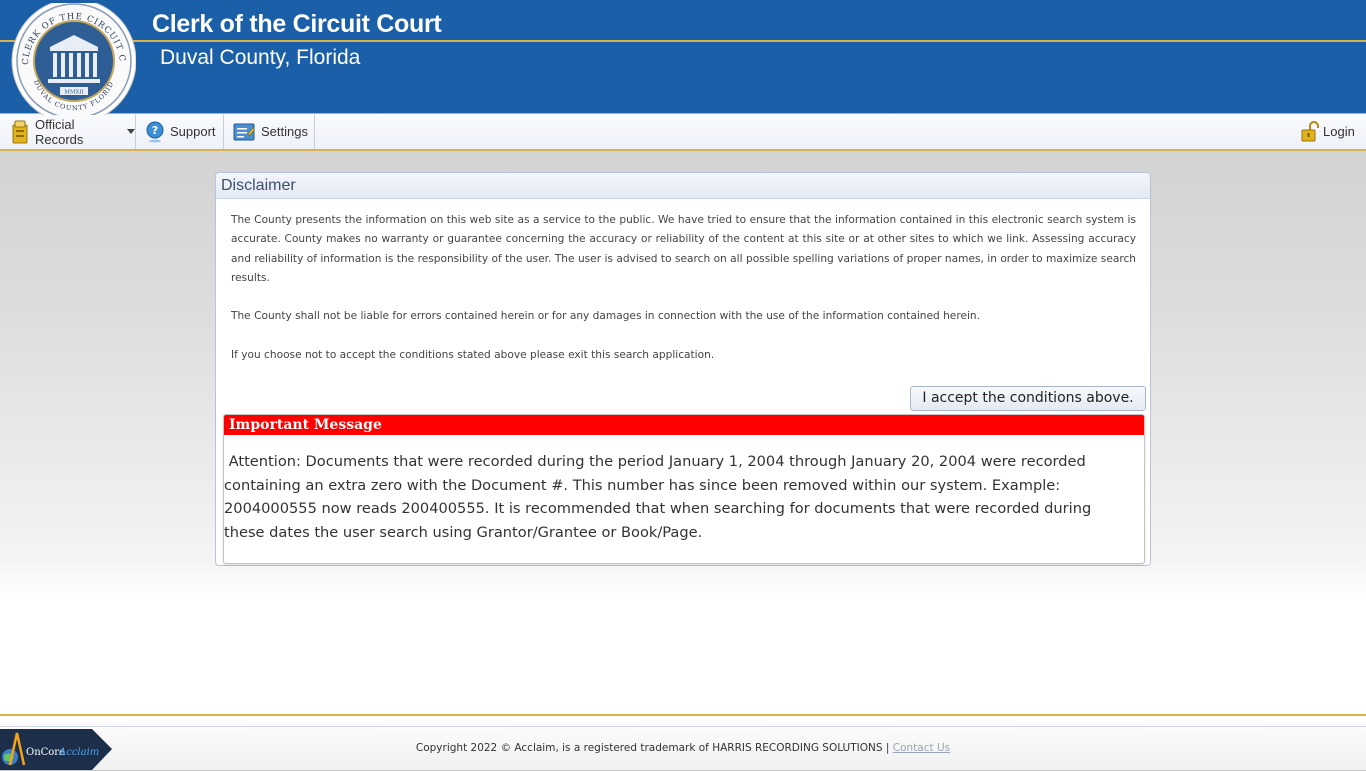 The image size is (1366, 771). What do you see at coordinates (59, 131) in the screenshot?
I see `menu-official-records-label: Official Records` at bounding box center [59, 131].